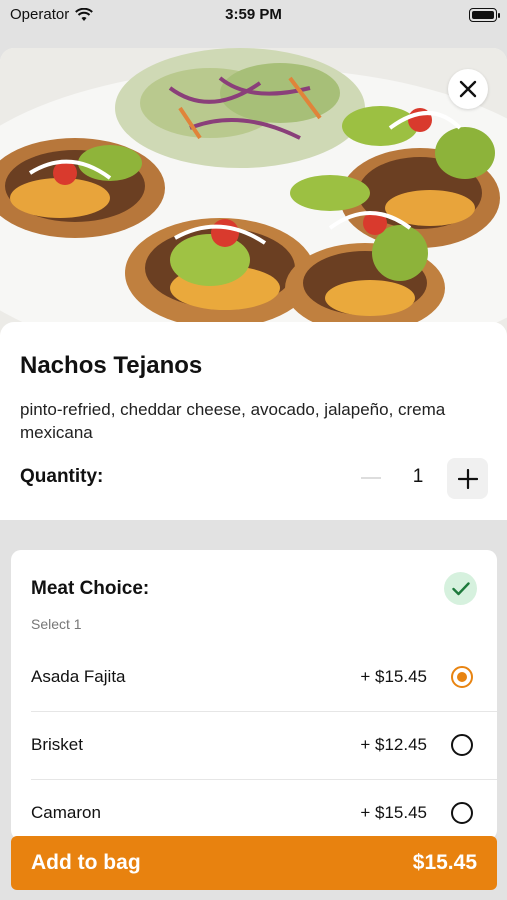 This screenshot has height=900, width=507. What do you see at coordinates (254, 863) in the screenshot?
I see `add-to-bag-button: Add to bag $15.45` at bounding box center [254, 863].